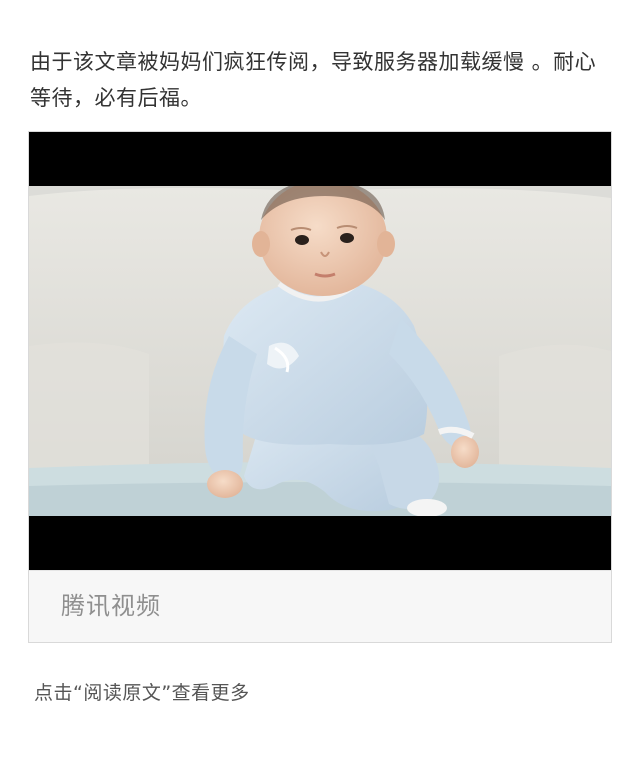 The height and width of the screenshot is (766, 640). Describe the element at coordinates (111, 606) in the screenshot. I see `video-source-label: 腾讯视频` at that location.